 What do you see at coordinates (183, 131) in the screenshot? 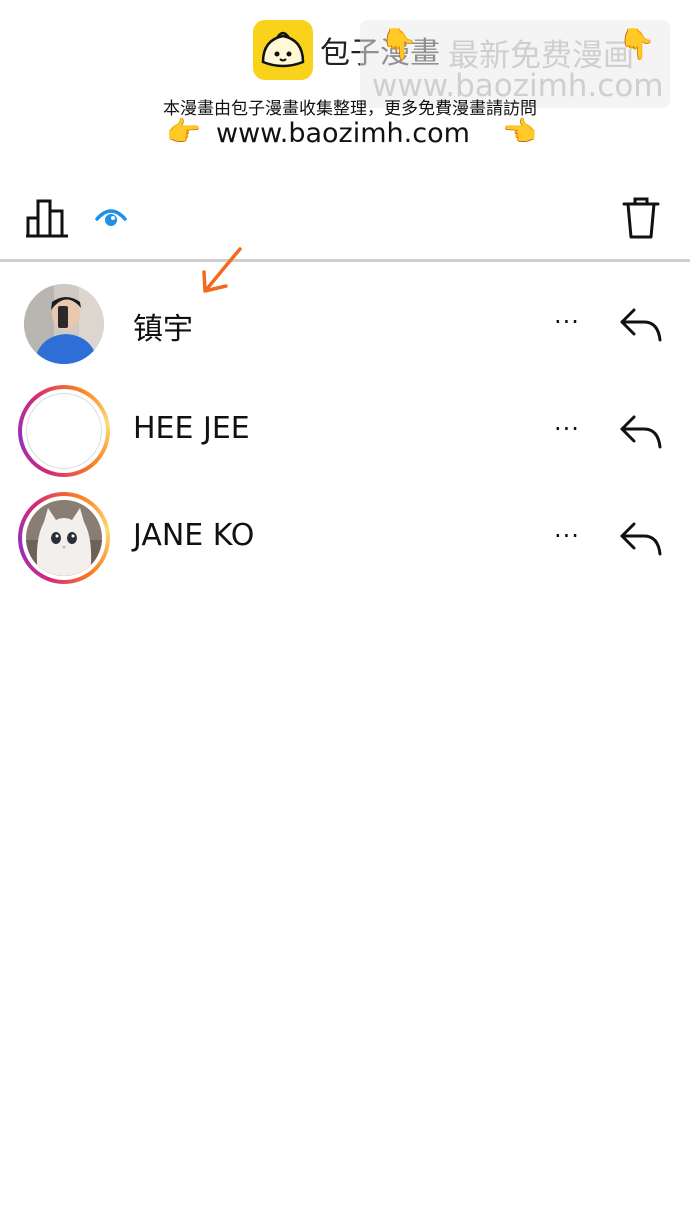
I see `hand-right-icon: 👉` at bounding box center [183, 131].